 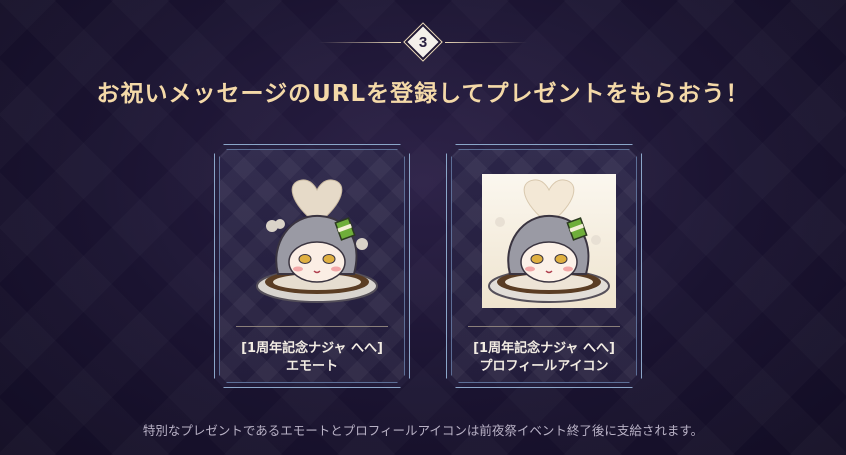 I want to click on reward-card-emote: [1周年記念ナジャ へへ] エモート, so click(x=312, y=266).